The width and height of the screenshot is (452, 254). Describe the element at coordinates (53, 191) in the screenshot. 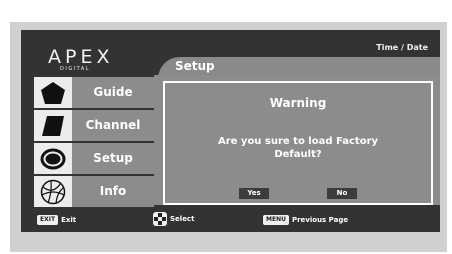

I see `info-icon` at that location.